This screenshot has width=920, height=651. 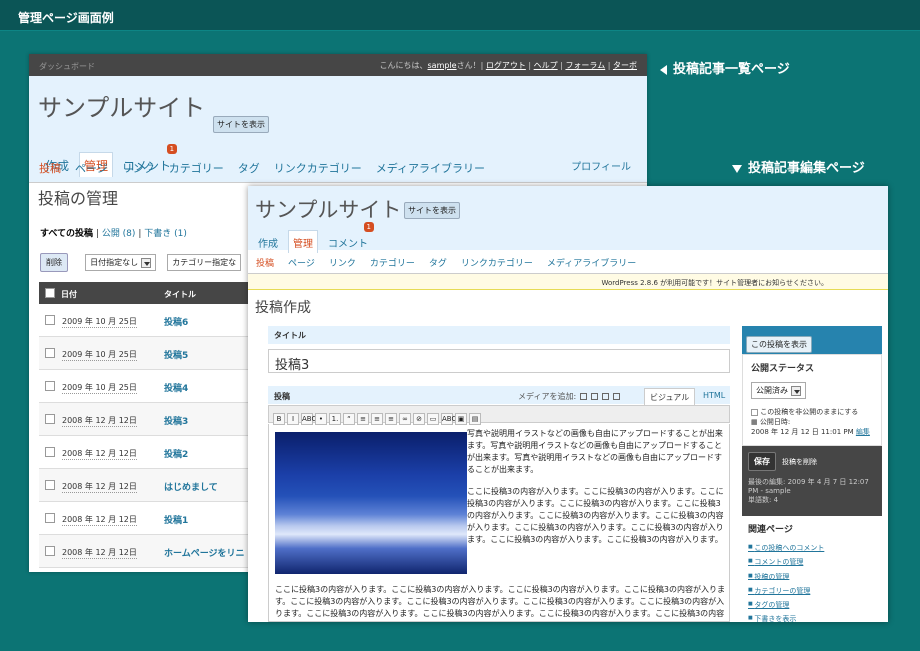 What do you see at coordinates (371, 503) in the screenshot?
I see `forest-photo` at bounding box center [371, 503].